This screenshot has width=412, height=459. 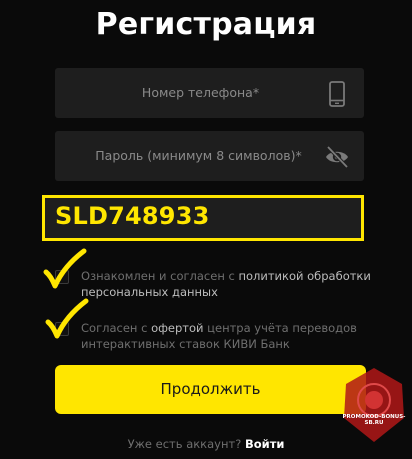 What do you see at coordinates (264, 444) in the screenshot?
I see `login-link: Войти` at bounding box center [264, 444].